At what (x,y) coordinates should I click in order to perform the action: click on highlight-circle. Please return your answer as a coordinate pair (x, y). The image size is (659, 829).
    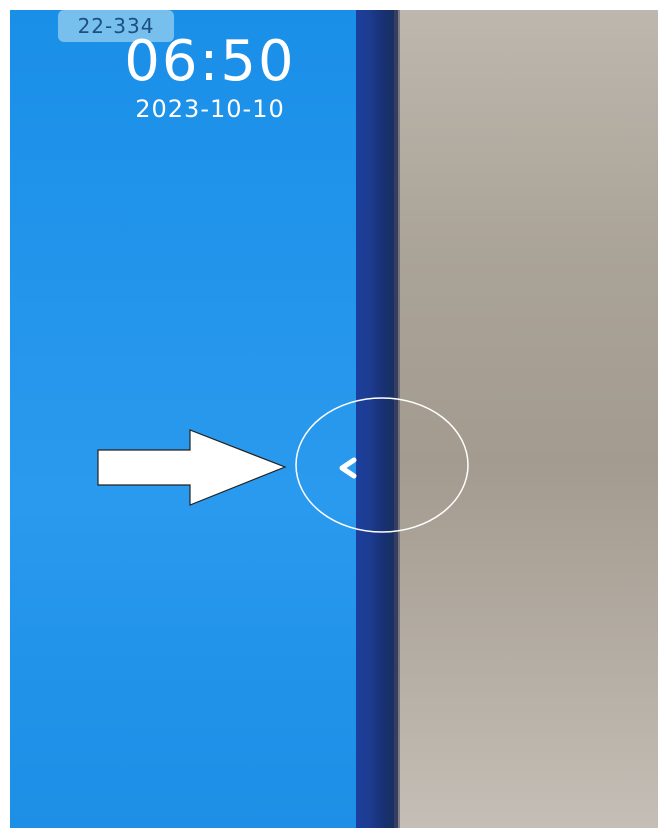
    Looking at the image, I should click on (382, 465).